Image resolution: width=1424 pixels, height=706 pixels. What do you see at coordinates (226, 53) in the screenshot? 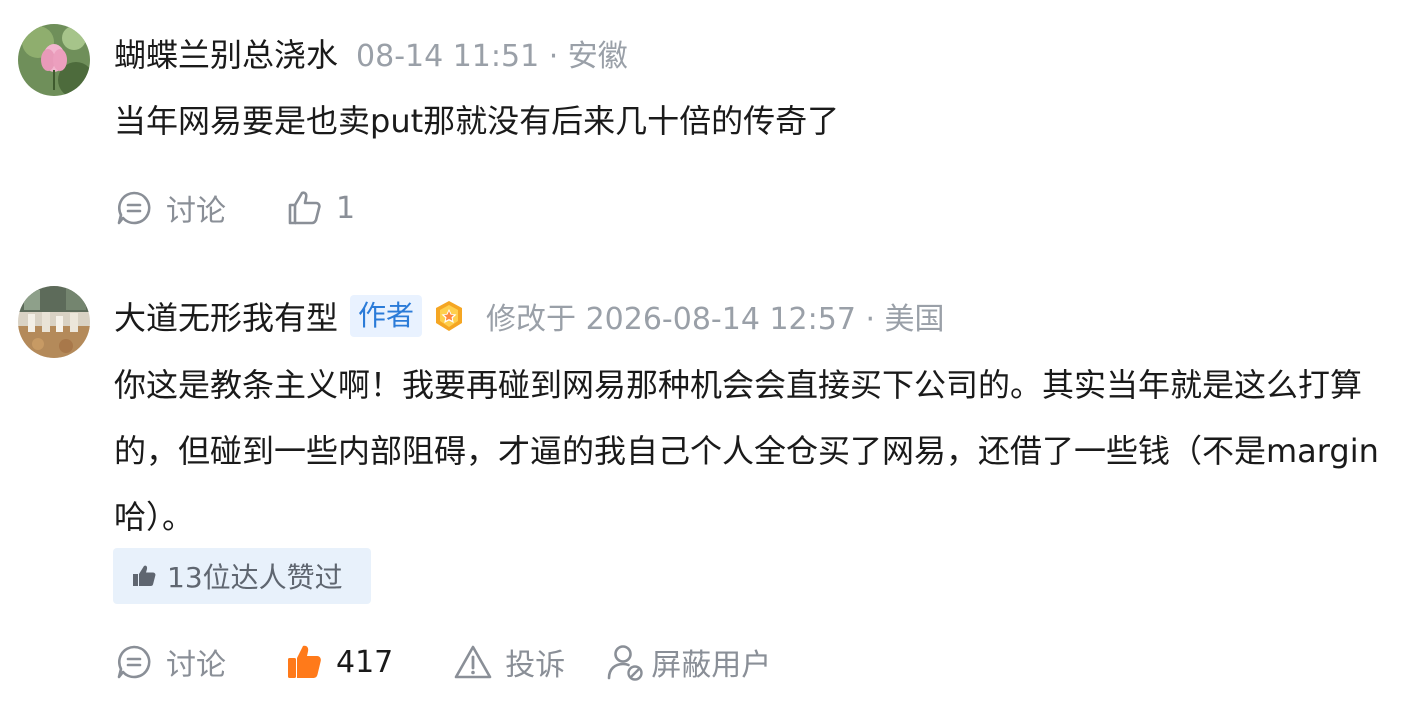
I see `username: 蝴蝶兰别总浇水` at bounding box center [226, 53].